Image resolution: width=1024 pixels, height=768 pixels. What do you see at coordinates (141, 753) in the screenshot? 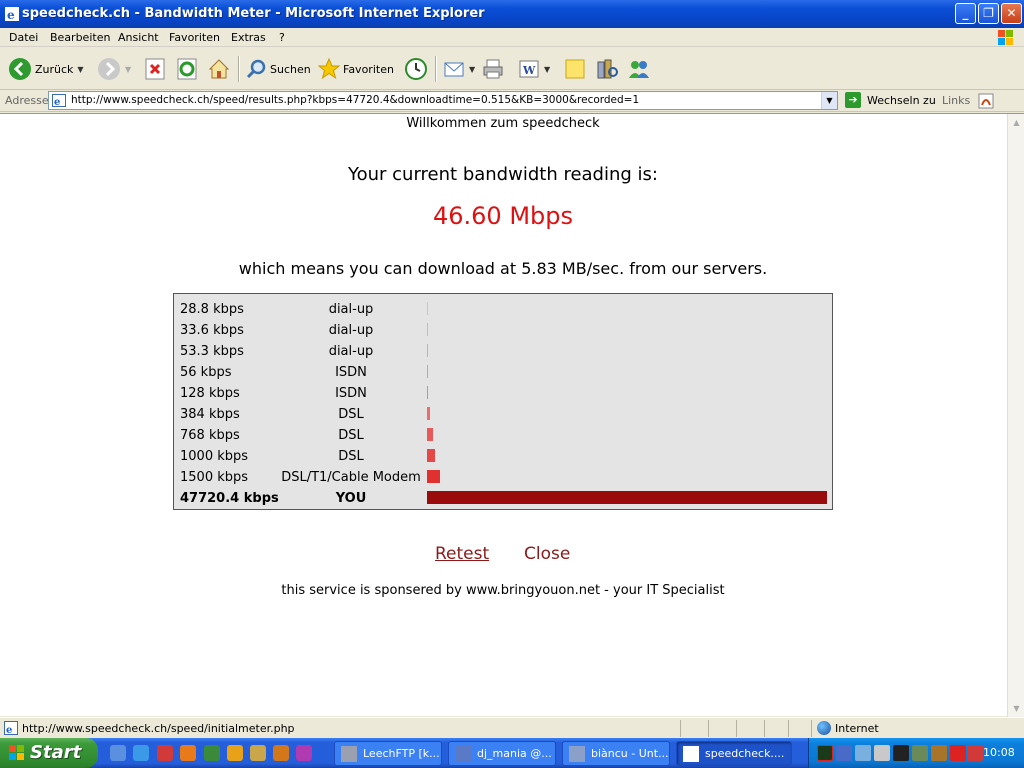
I see `quicklaunch-ie-icon` at bounding box center [141, 753].